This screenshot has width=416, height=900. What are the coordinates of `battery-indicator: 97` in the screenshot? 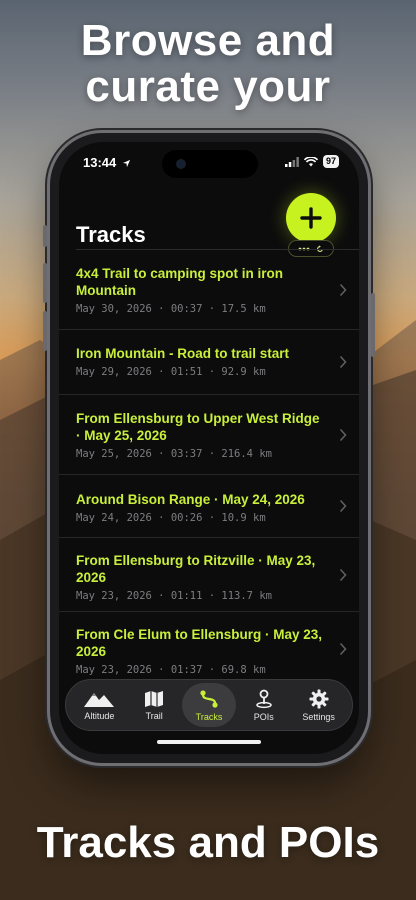 It's located at (330, 161).